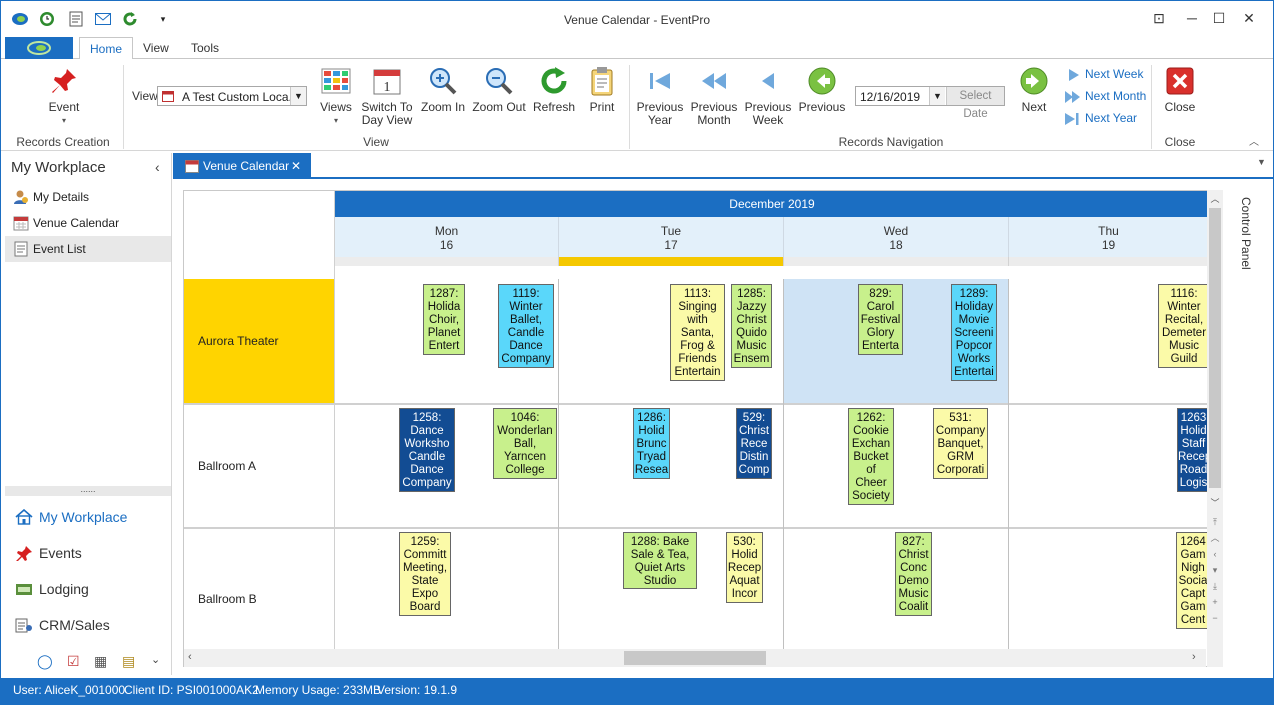  I want to click on resource-row-ballroom-a: Ballroom A, so click(696, 467).